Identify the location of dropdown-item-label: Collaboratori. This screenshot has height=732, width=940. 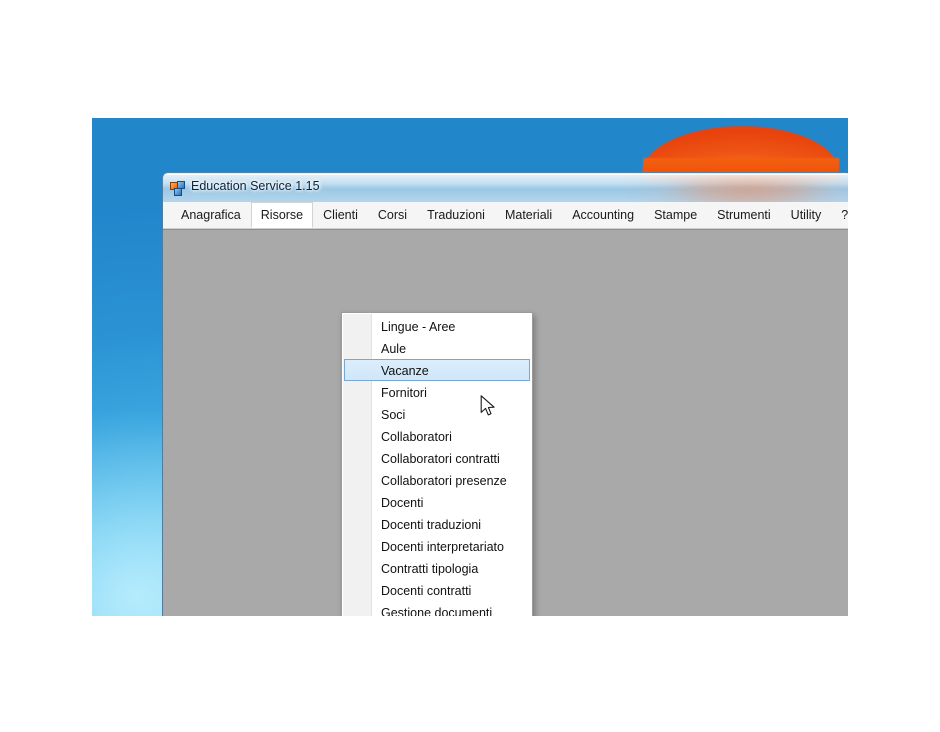
(416, 437).